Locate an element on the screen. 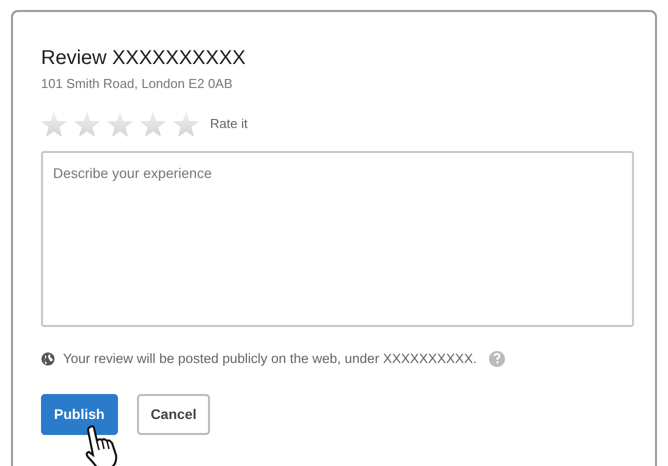 The image size is (668, 466). address-text: 101 Smith Road, London E2 0AB is located at coordinates (137, 84).